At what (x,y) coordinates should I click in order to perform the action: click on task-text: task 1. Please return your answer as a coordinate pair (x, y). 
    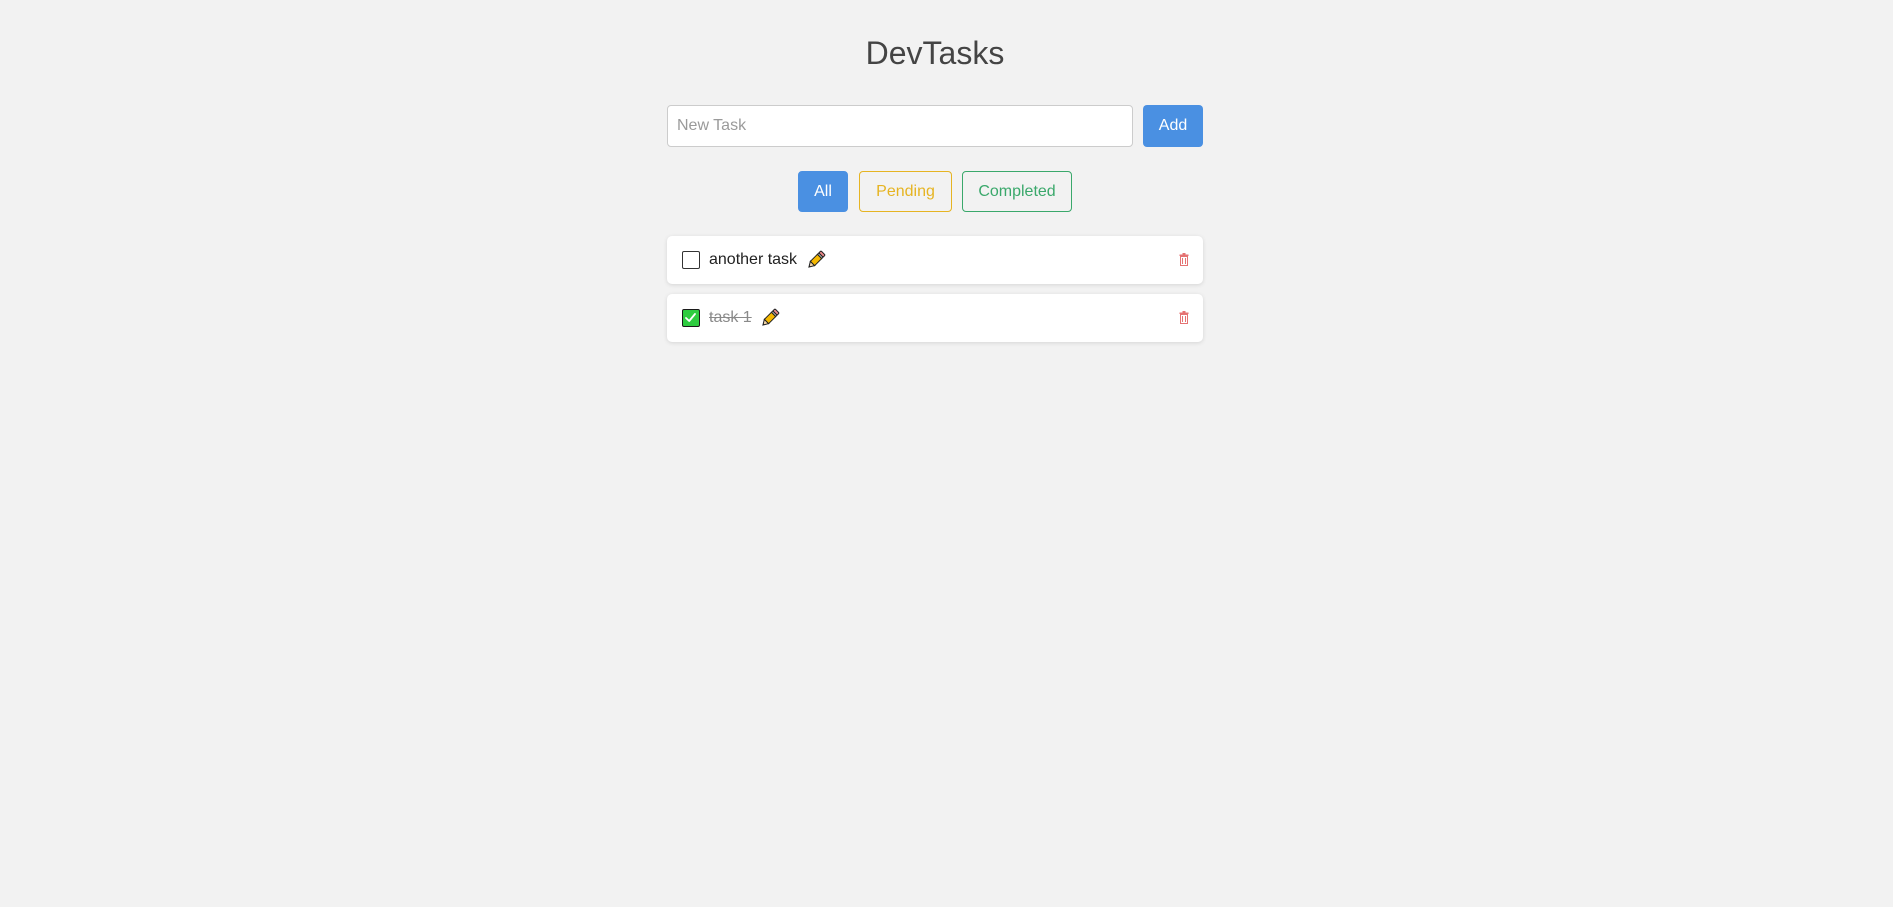
    Looking at the image, I should click on (730, 317).